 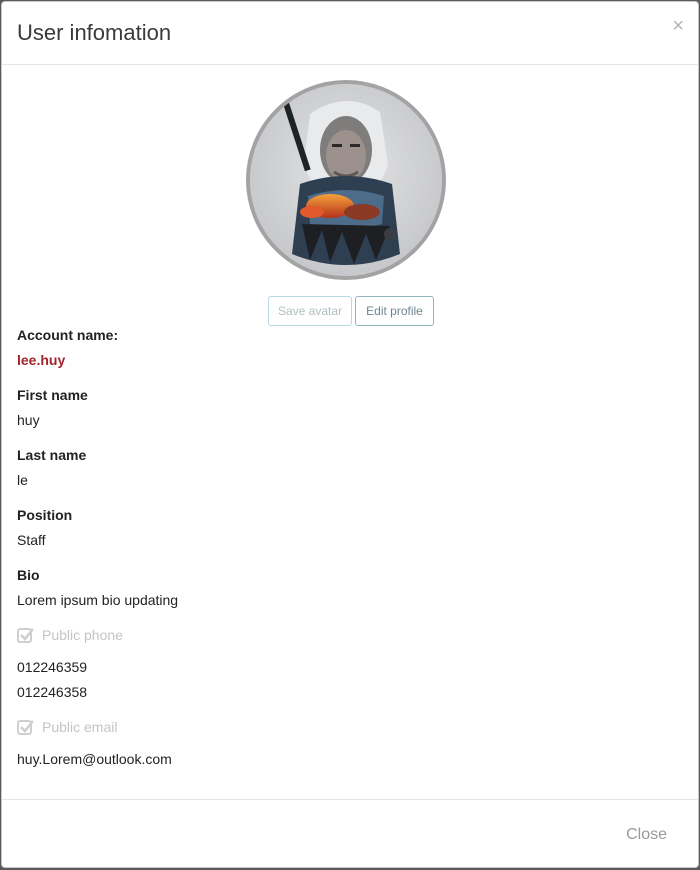 I want to click on public-phone-checkbox: Public phone, so click(x=70, y=635).